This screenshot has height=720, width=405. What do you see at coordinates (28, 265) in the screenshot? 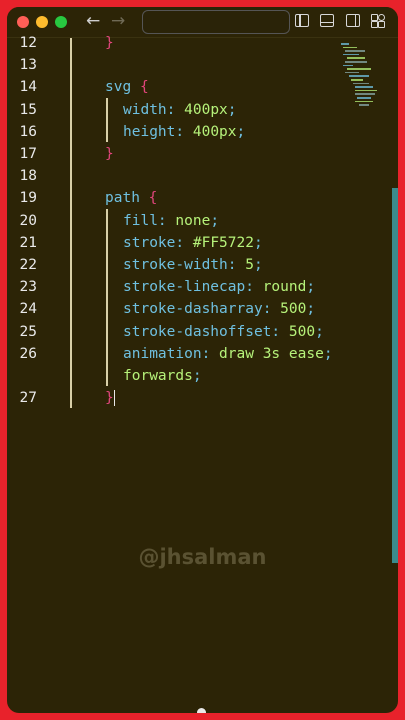
I see `line-number: 22` at bounding box center [28, 265].